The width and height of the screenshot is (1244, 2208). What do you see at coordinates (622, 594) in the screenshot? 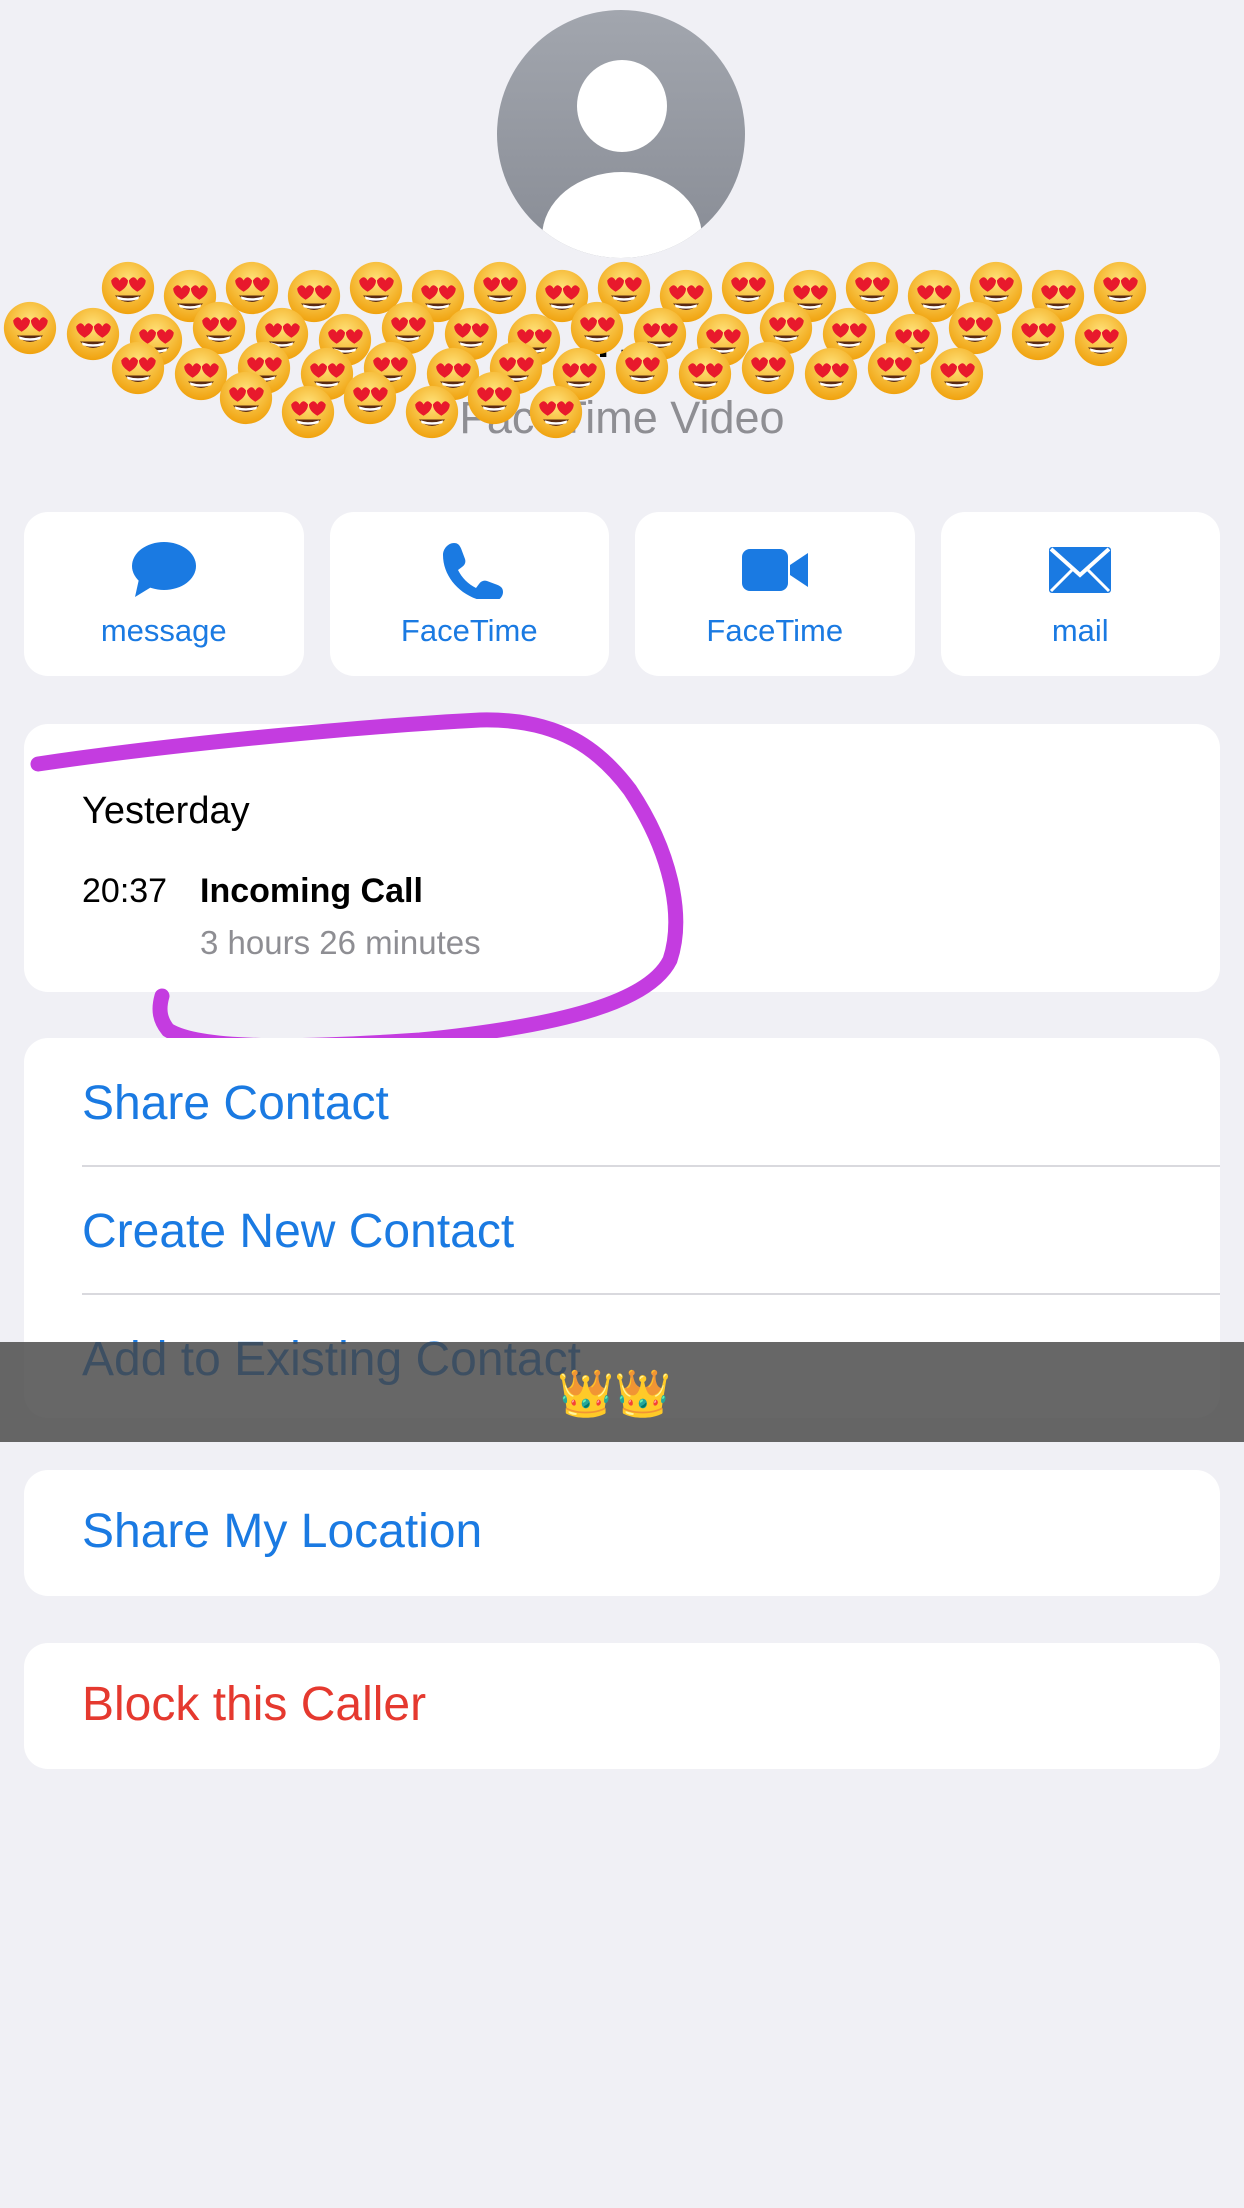
I see `quick-actions: message FaceTime FaceTime mail` at bounding box center [622, 594].